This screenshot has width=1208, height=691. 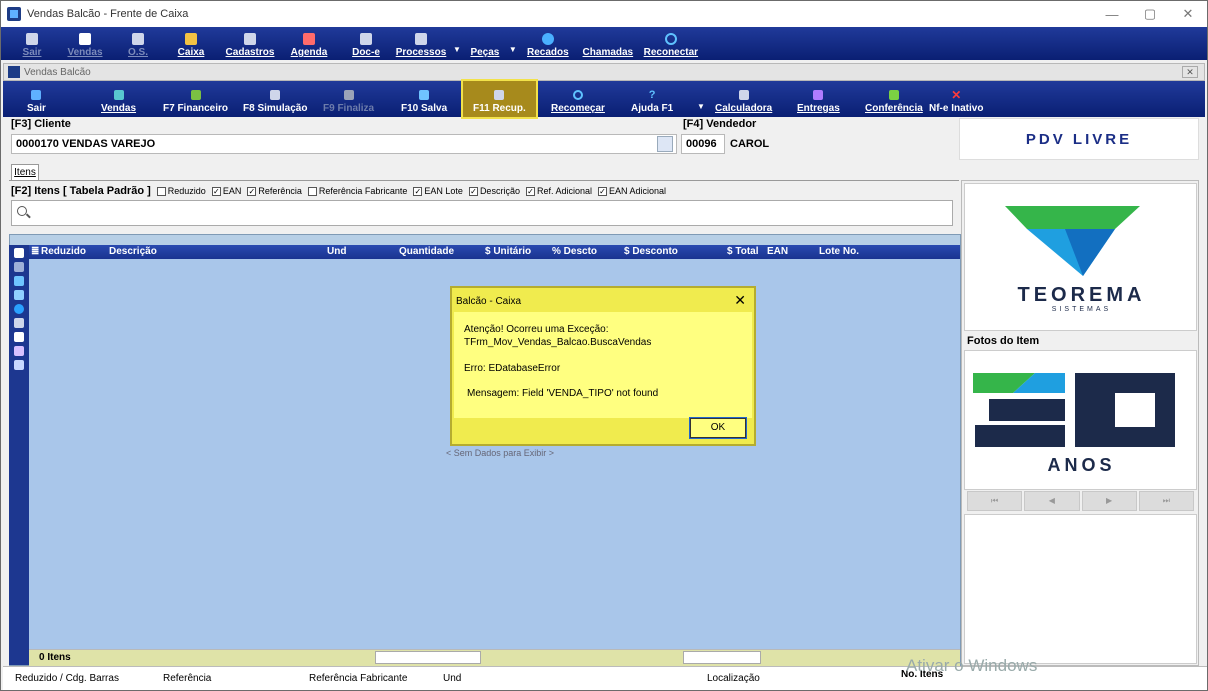 I want to click on search-input, so click(x=482, y=213).